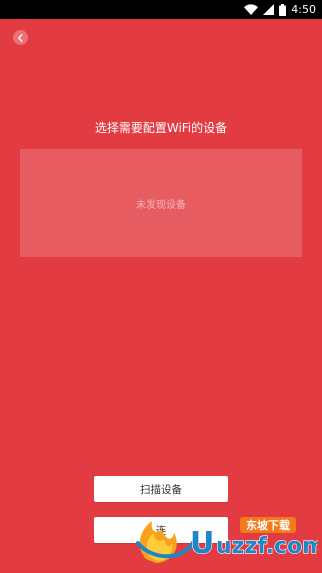 The width and height of the screenshot is (322, 573). What do you see at coordinates (303, 9) in the screenshot?
I see `status-time: 4:50` at bounding box center [303, 9].